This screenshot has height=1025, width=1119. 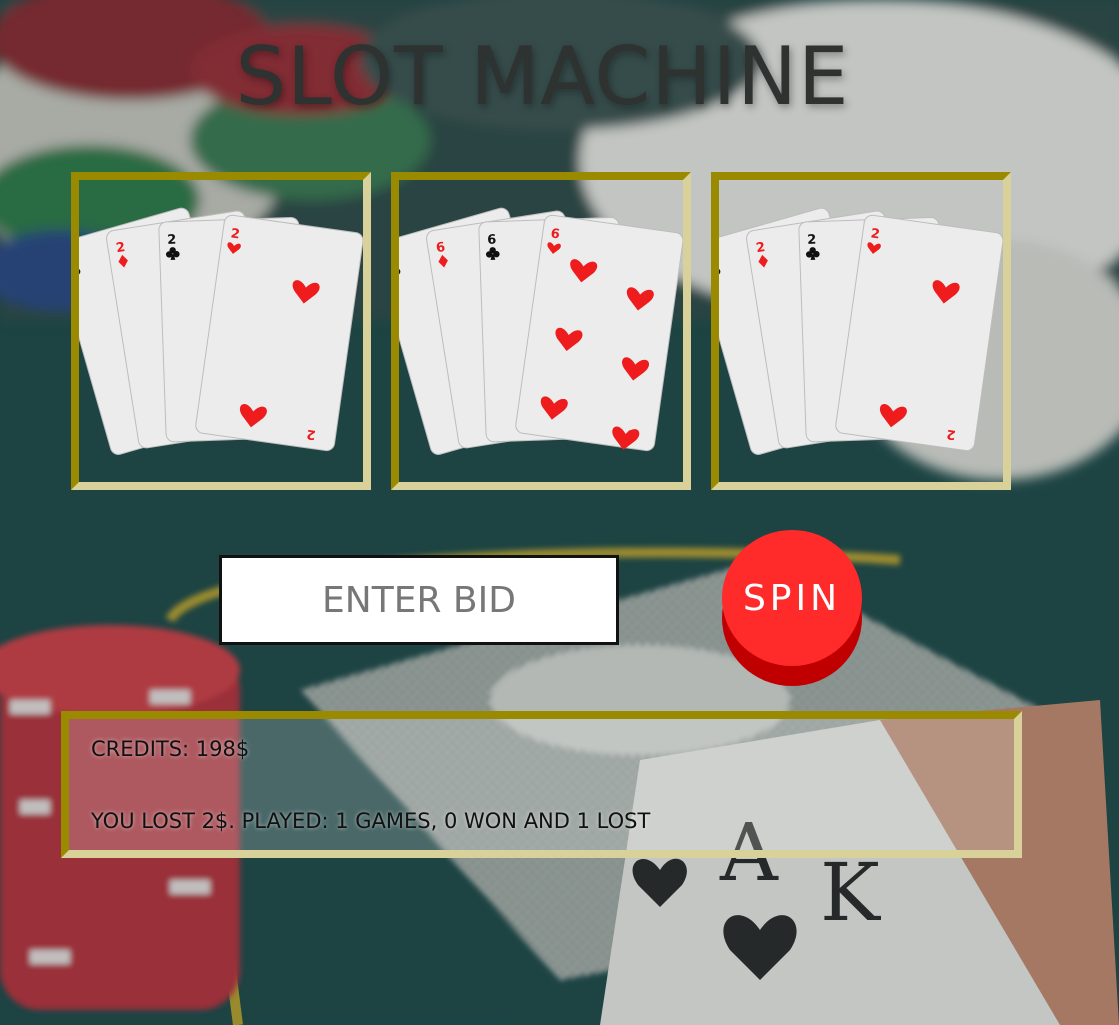 What do you see at coordinates (492, 240) in the screenshot?
I see `svg-text: 6` at bounding box center [492, 240].